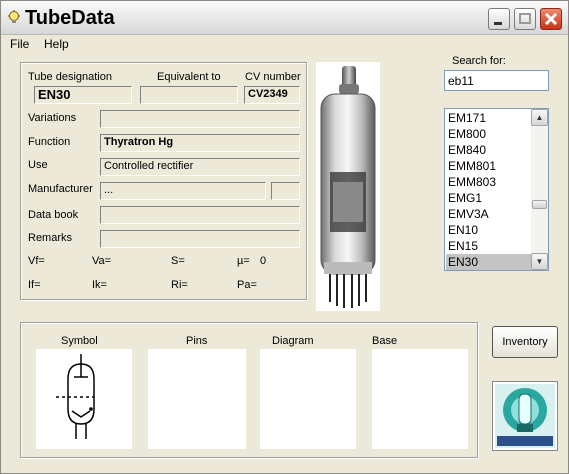 This screenshot has width=569, height=474. Describe the element at coordinates (200, 239) in the screenshot. I see `remarks-field` at that location.